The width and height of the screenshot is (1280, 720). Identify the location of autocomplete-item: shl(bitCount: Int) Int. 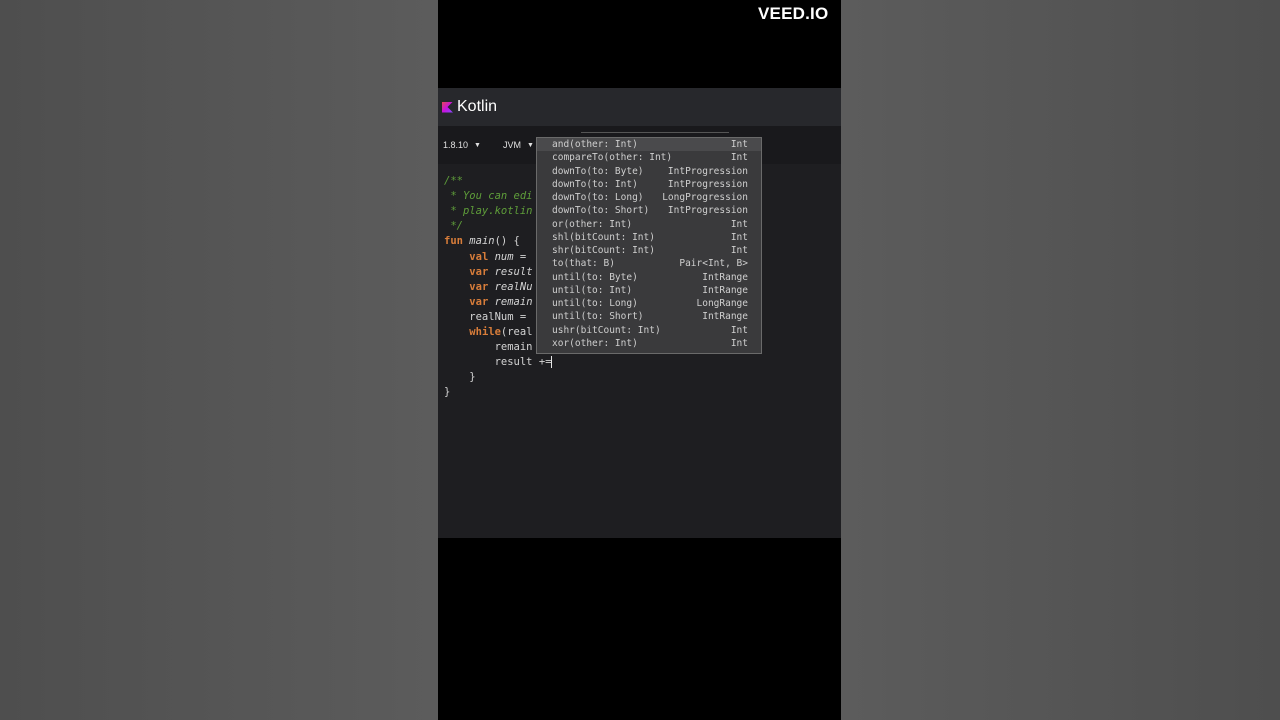
(649, 237).